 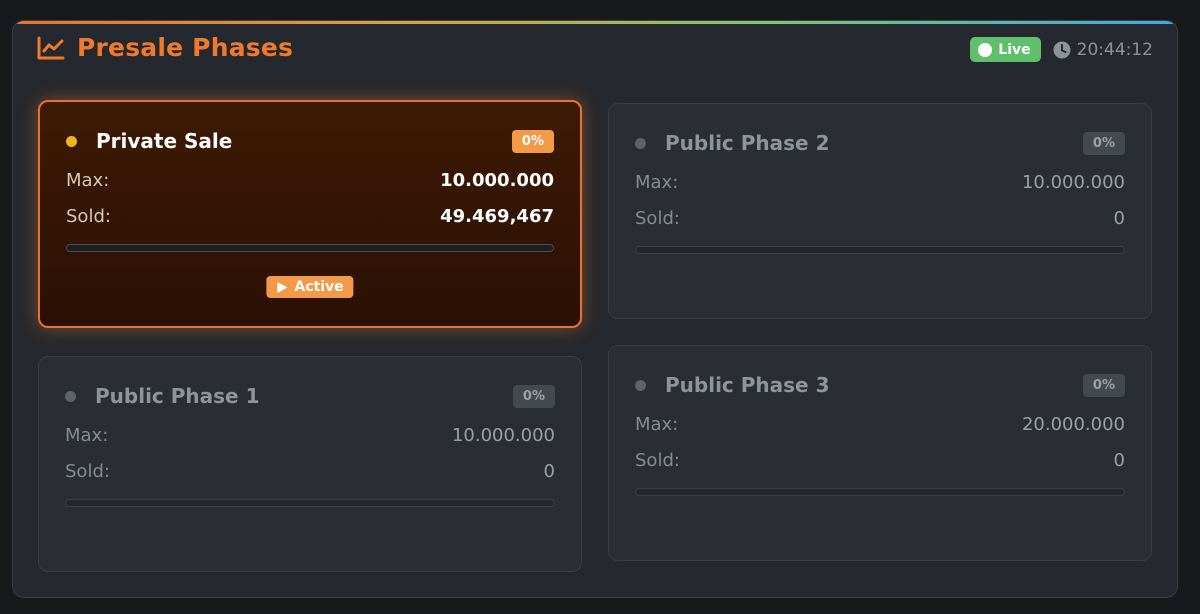 I want to click on live-label: Live, so click(x=1014, y=49).